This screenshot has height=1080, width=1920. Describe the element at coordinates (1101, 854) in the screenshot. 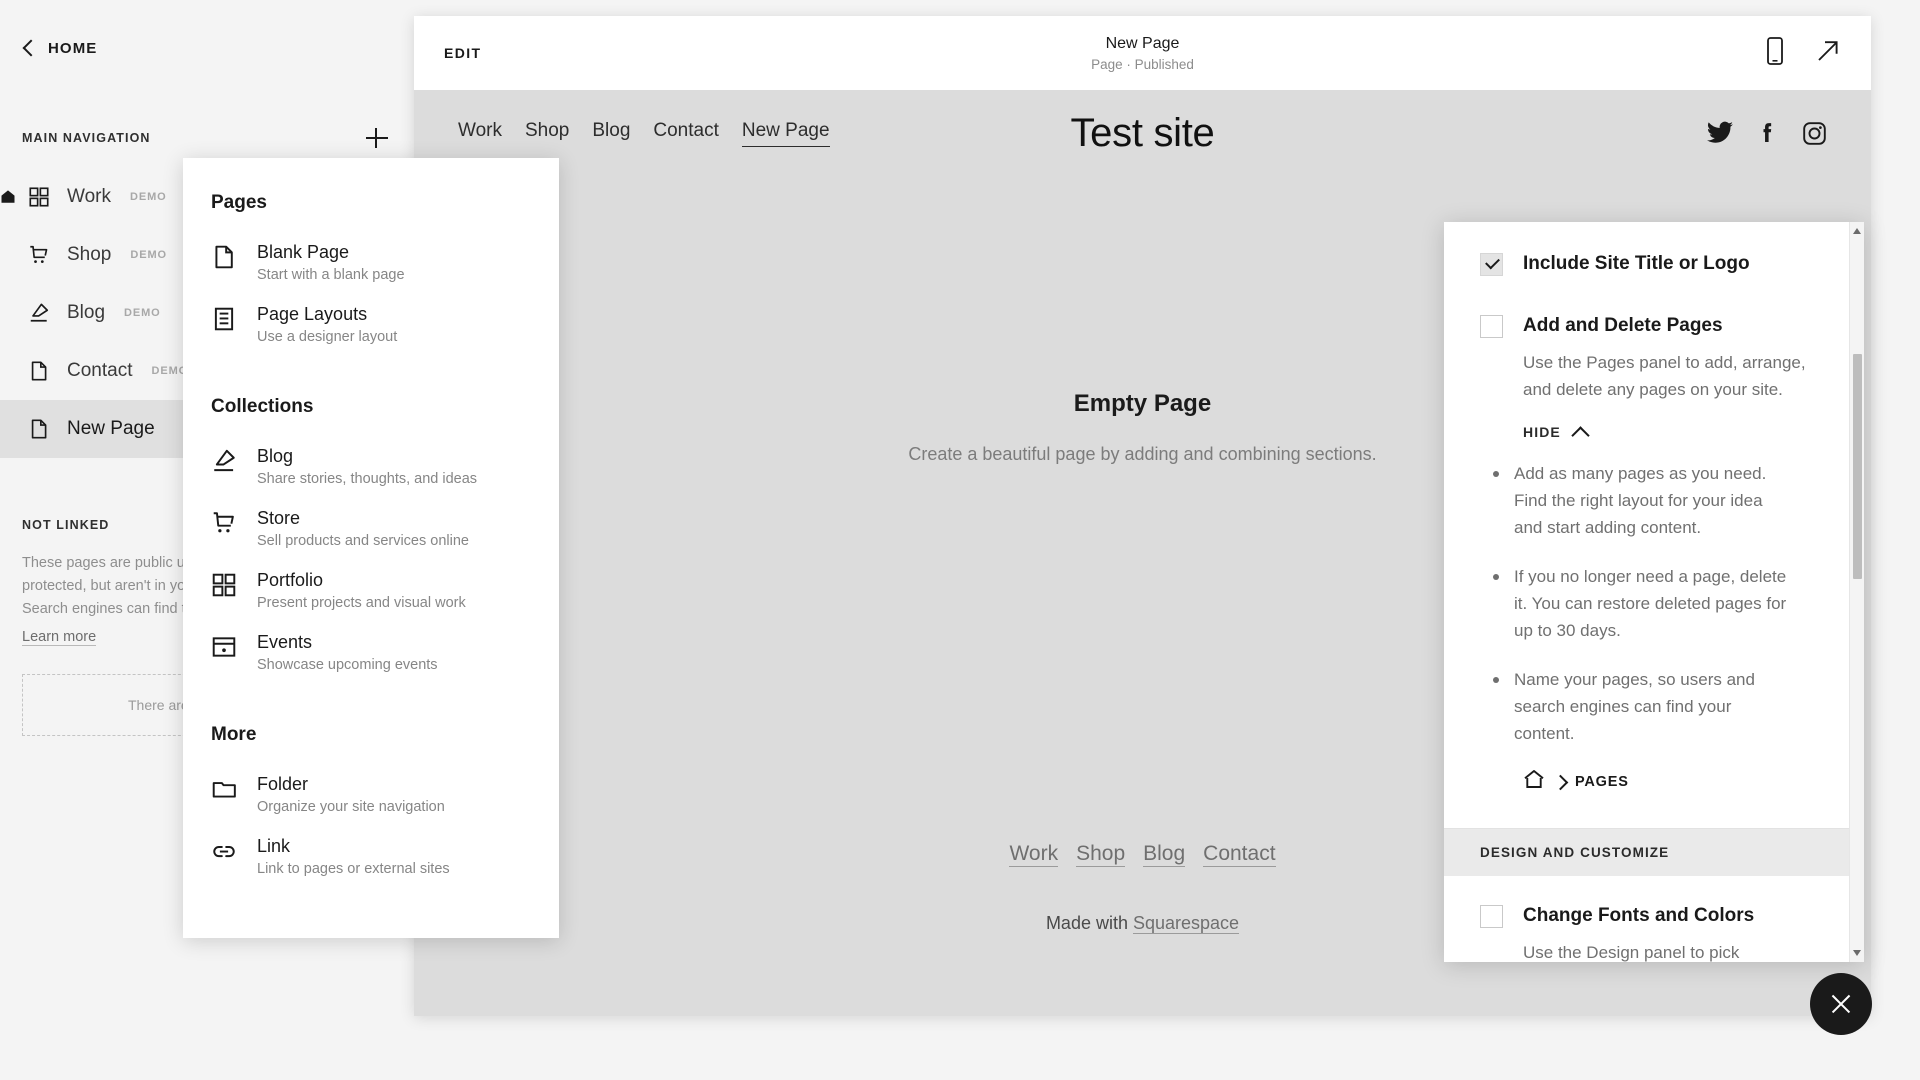

I see `footer-nav-link-shop: Shop` at that location.